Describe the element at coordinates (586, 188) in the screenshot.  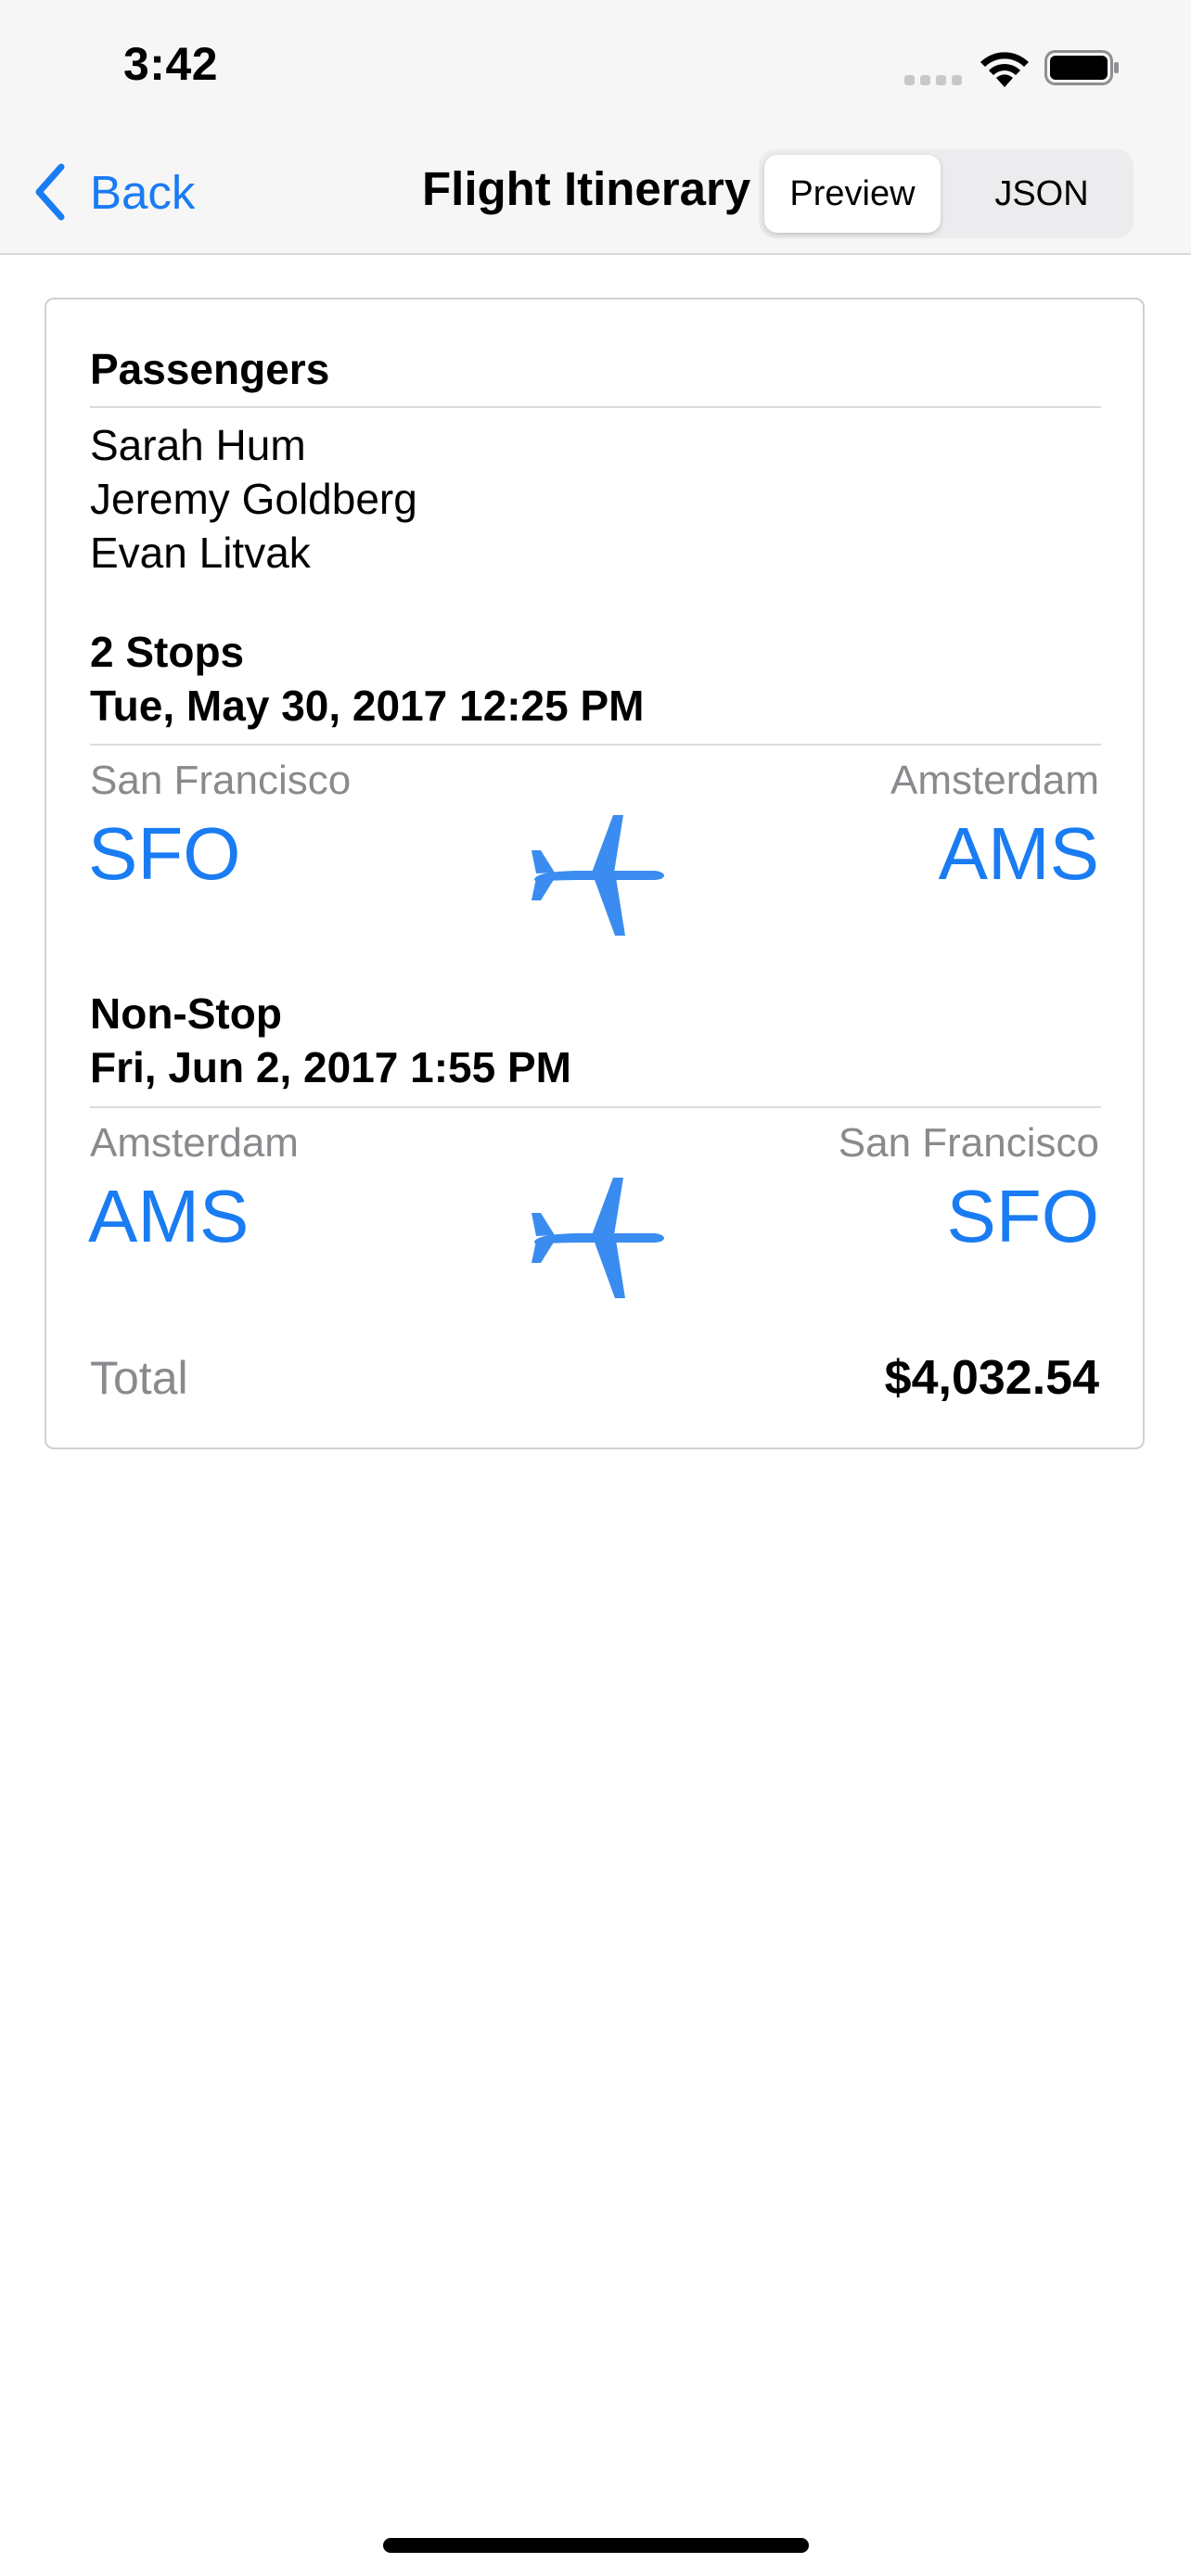
I see `page-title: Flight Itinerary` at that location.